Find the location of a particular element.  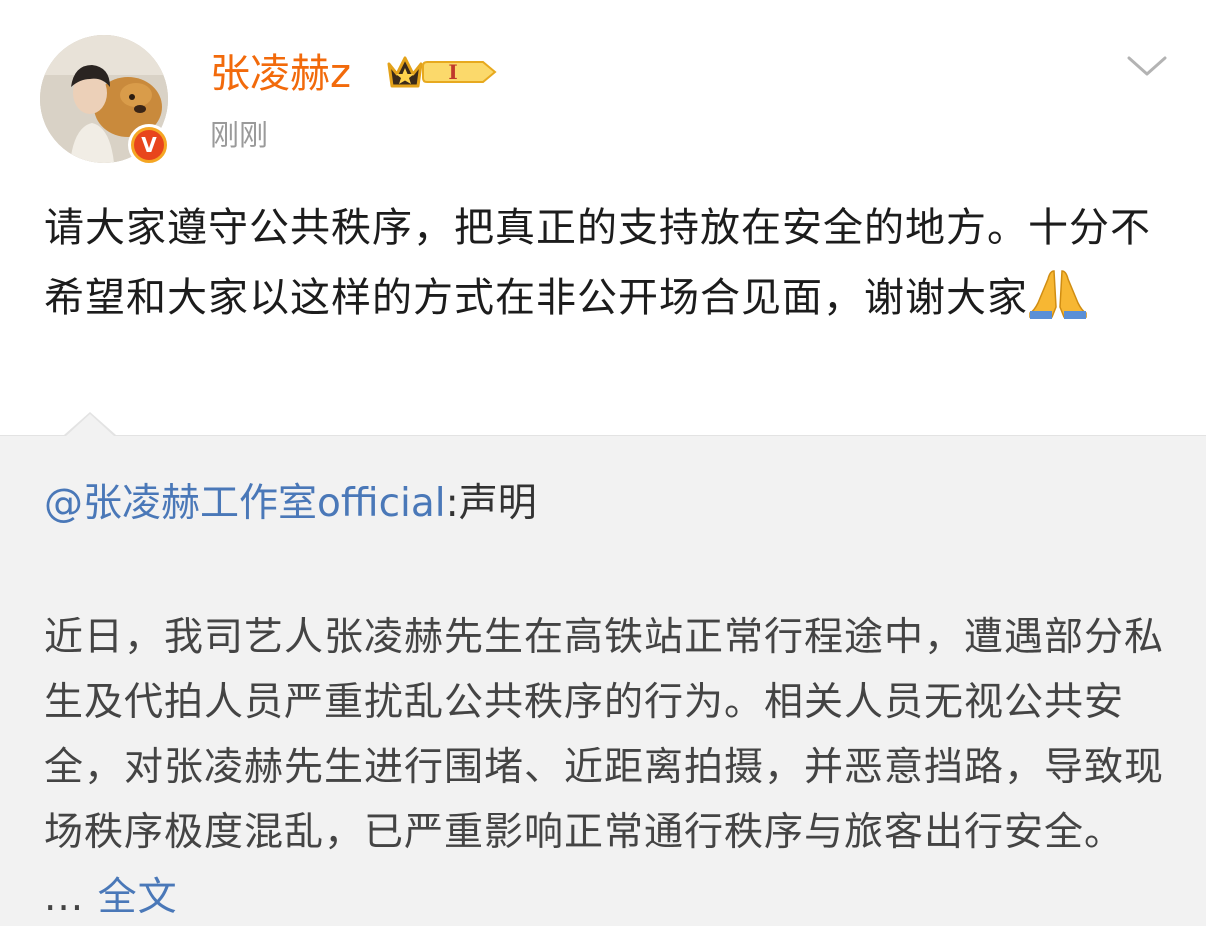

verified-v-icon: V is located at coordinates (149, 145).